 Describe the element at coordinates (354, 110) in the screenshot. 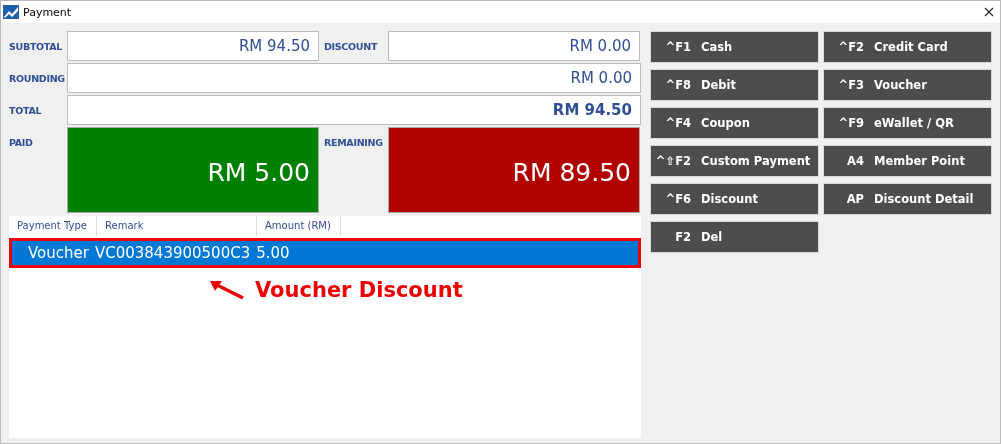

I see `total-field: RM 94.50` at that location.